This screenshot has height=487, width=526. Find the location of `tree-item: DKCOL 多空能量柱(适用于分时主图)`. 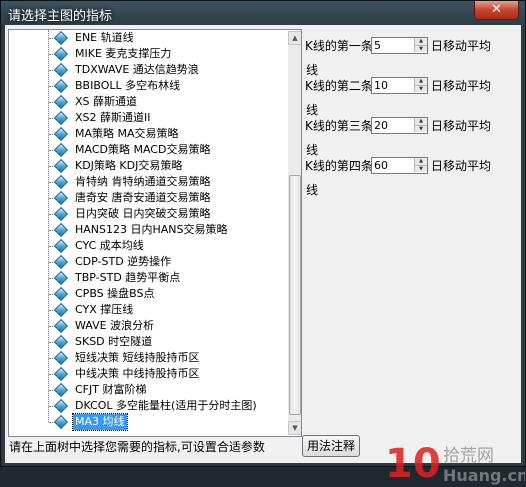

tree-item: DKCOL 多空能量柱(适用于分时主图) is located at coordinates (147, 406).